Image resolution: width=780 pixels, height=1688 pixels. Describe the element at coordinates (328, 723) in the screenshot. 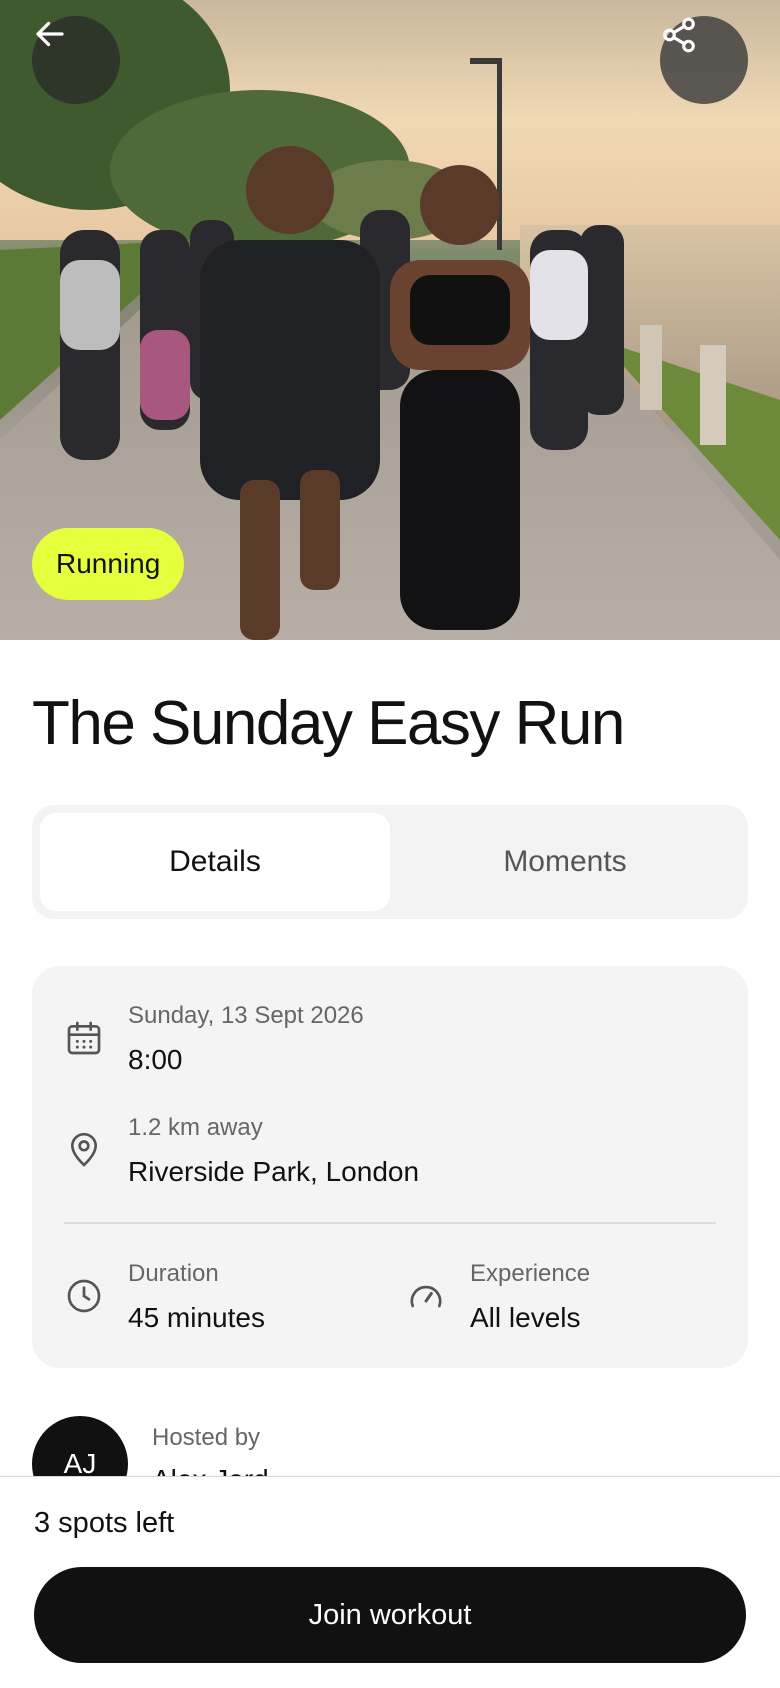

I see `event-title: The Sunday Easy Run` at that location.